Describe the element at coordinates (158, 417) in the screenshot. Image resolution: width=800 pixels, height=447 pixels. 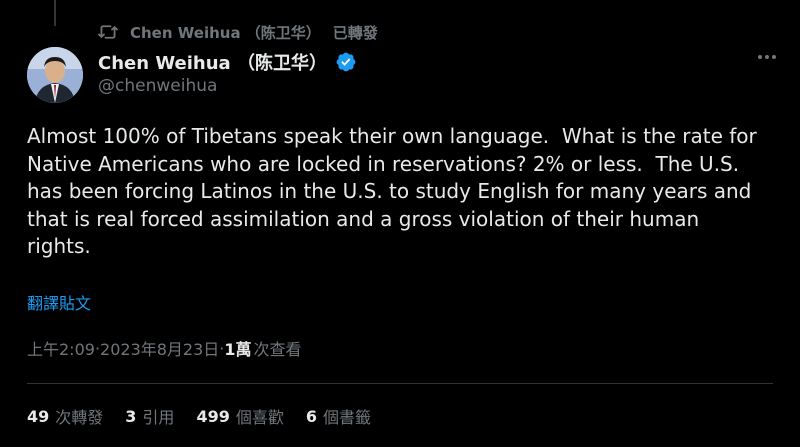
I see `quotes-label: 引用` at that location.